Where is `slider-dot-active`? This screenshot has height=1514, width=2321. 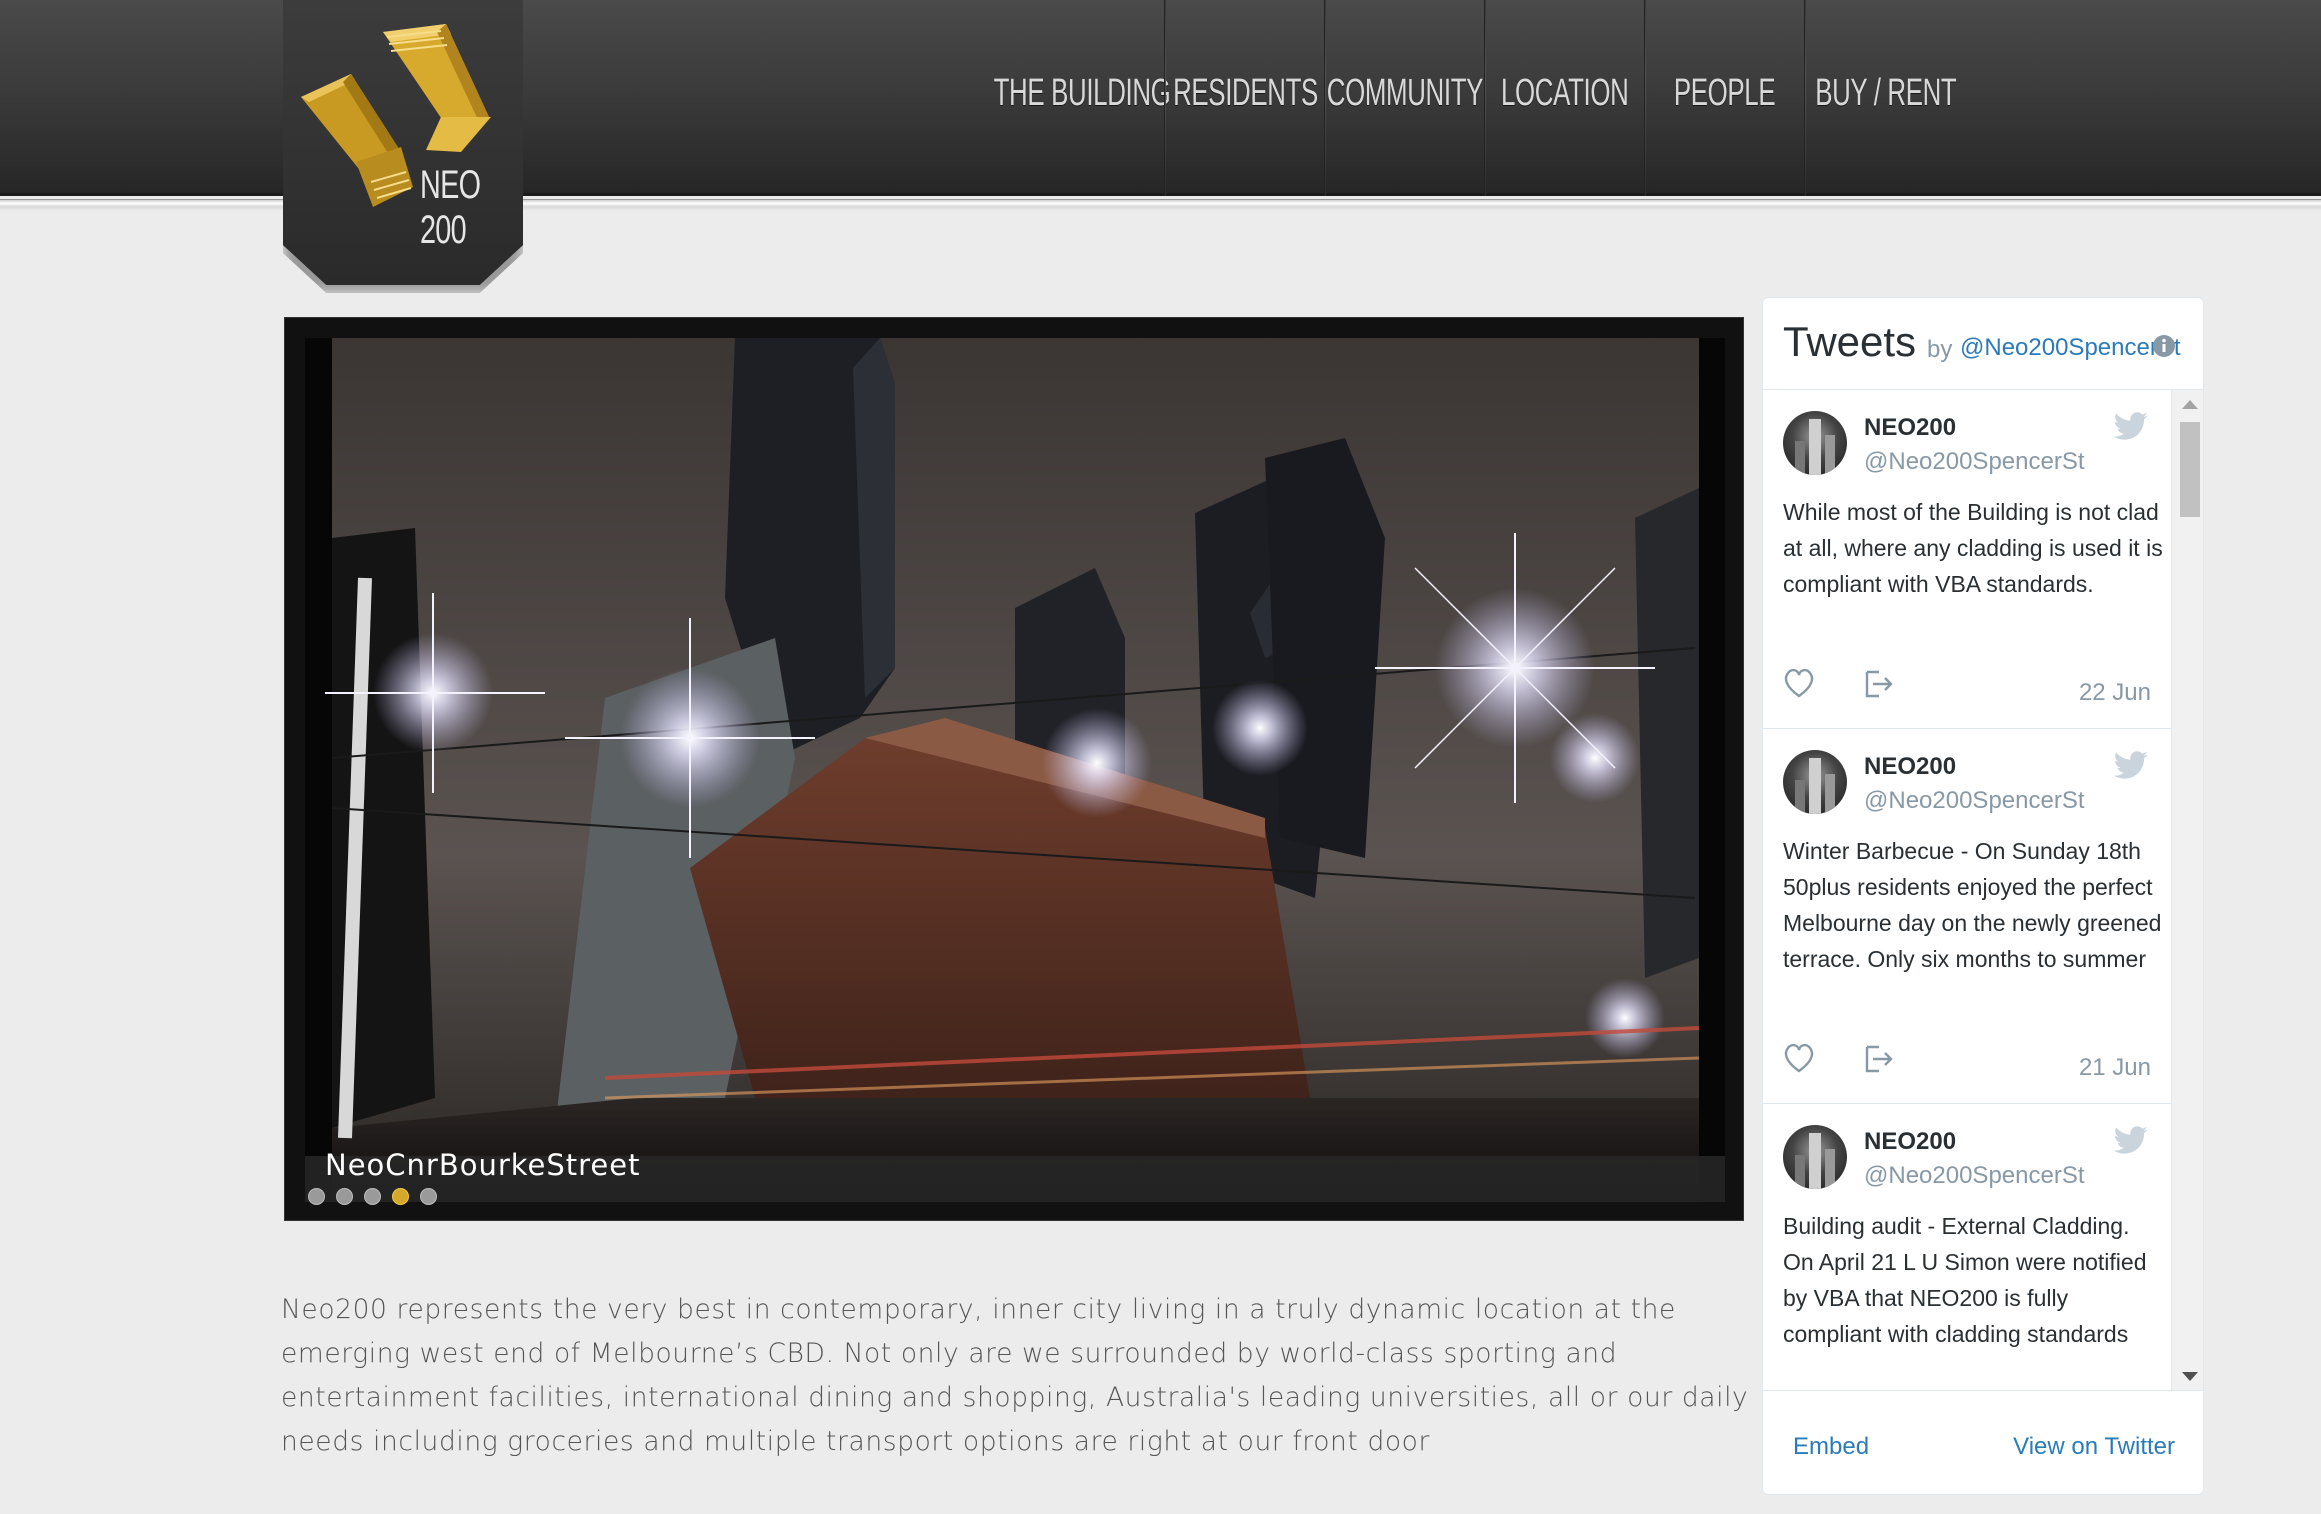
slider-dot-active is located at coordinates (400, 1196).